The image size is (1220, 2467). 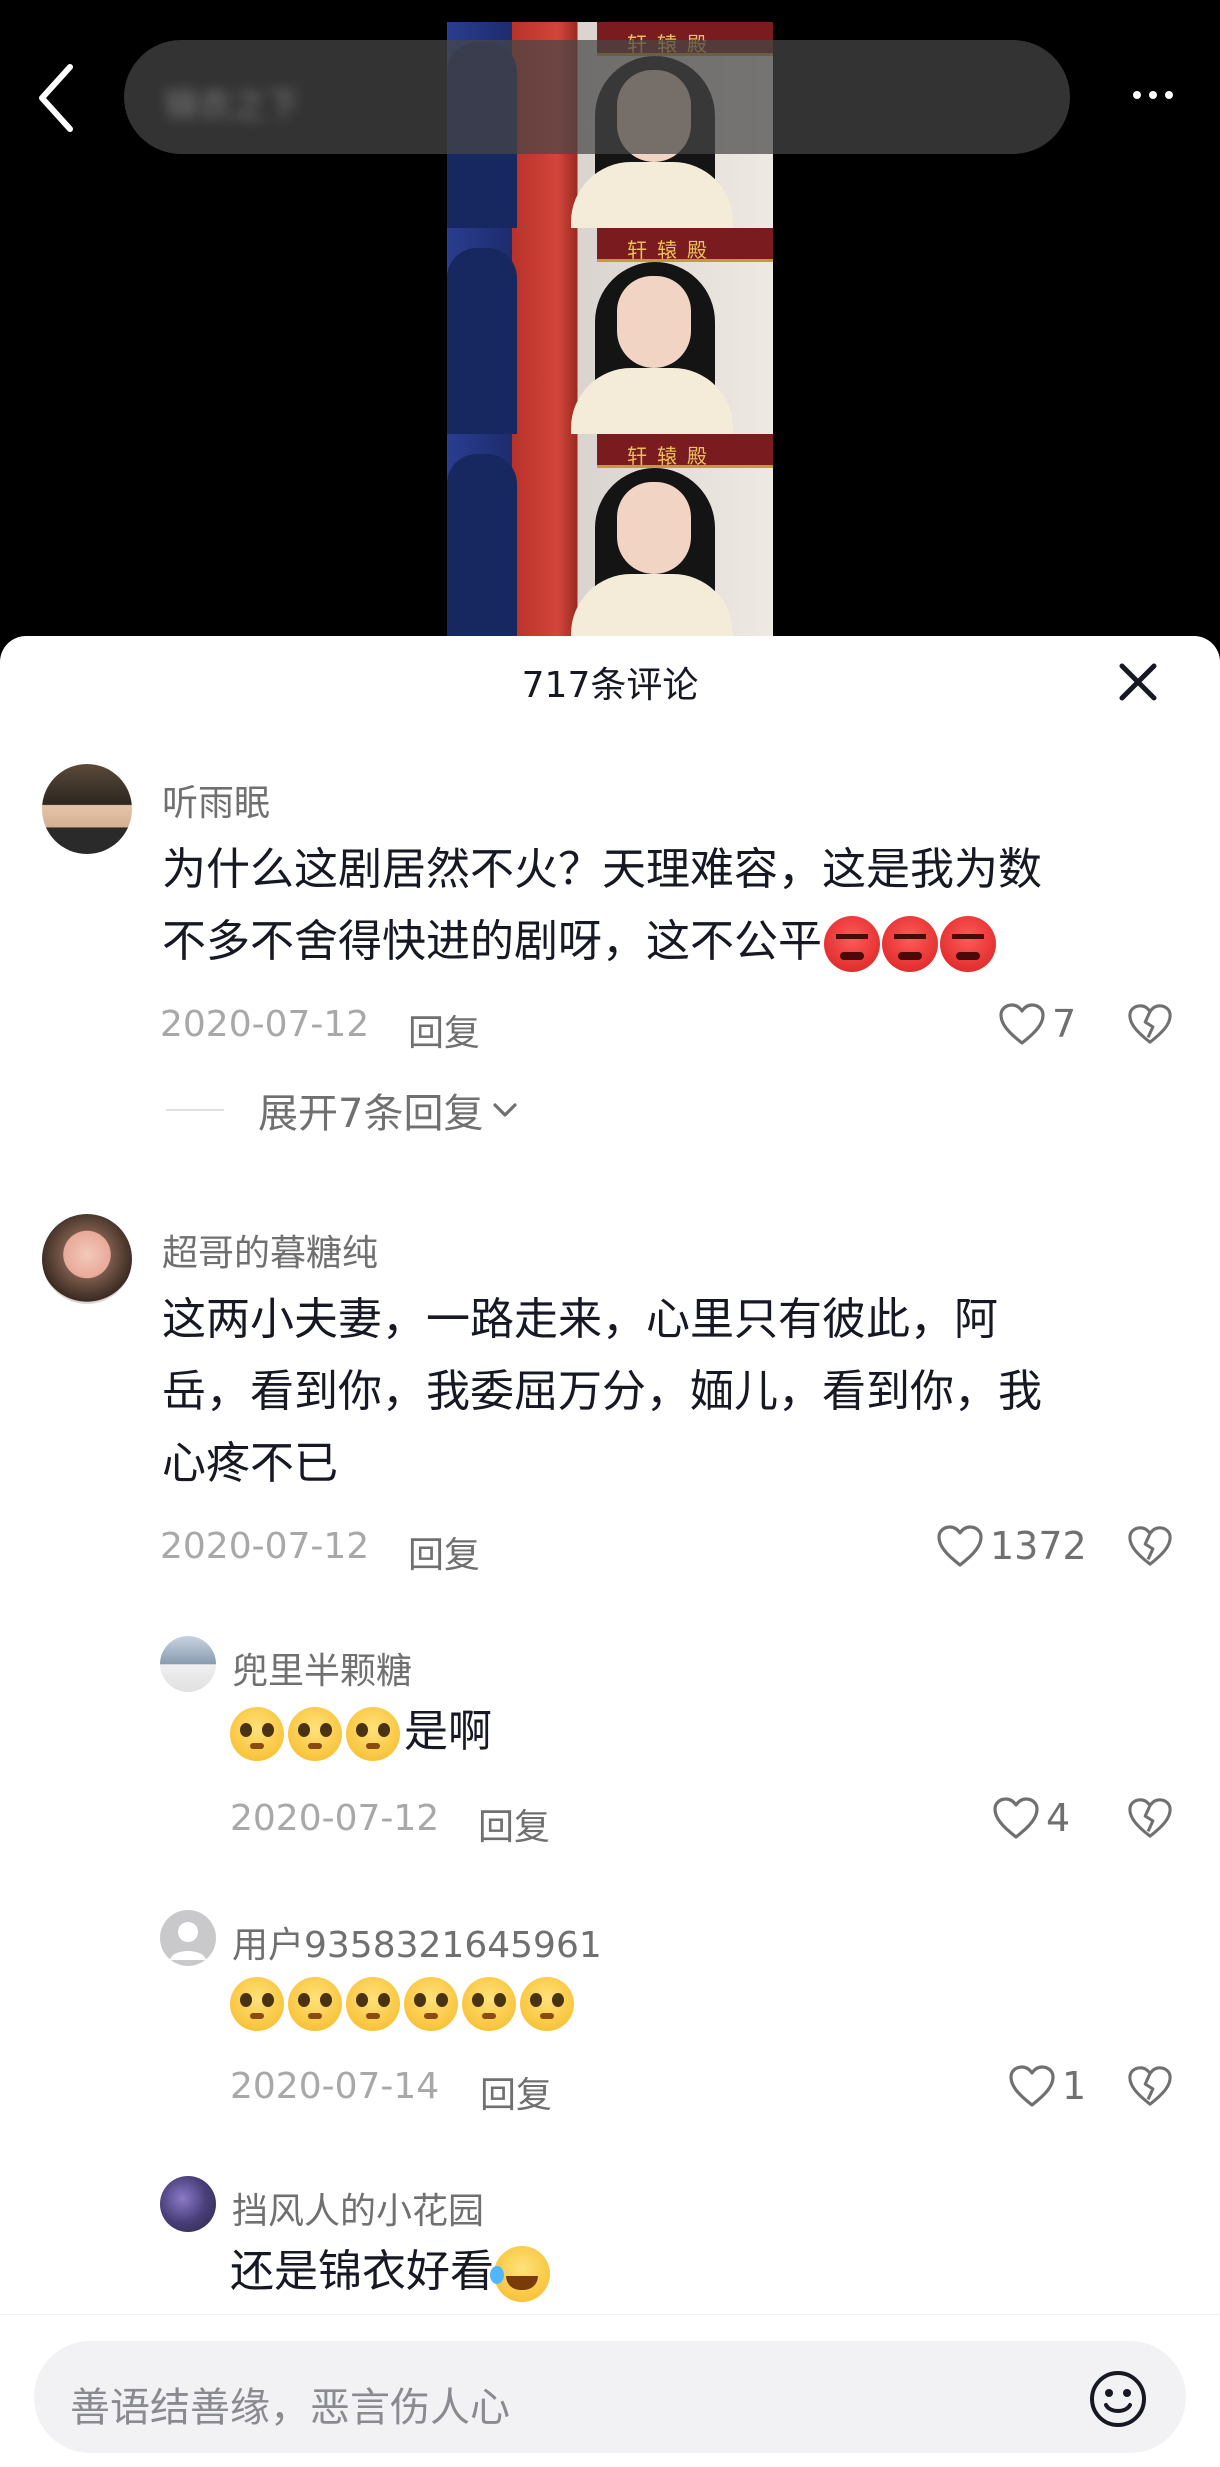 What do you see at coordinates (1064, 1024) in the screenshot?
I see `like-count: 7` at bounding box center [1064, 1024].